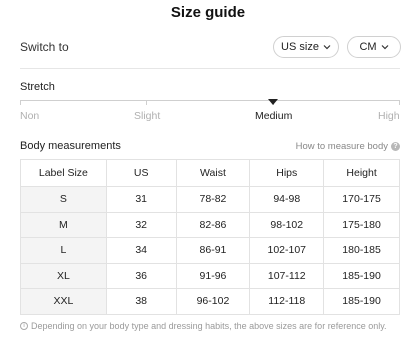 Image resolution: width=416 pixels, height=351 pixels. What do you see at coordinates (361, 173) in the screenshot?
I see `header-height: Height` at bounding box center [361, 173].